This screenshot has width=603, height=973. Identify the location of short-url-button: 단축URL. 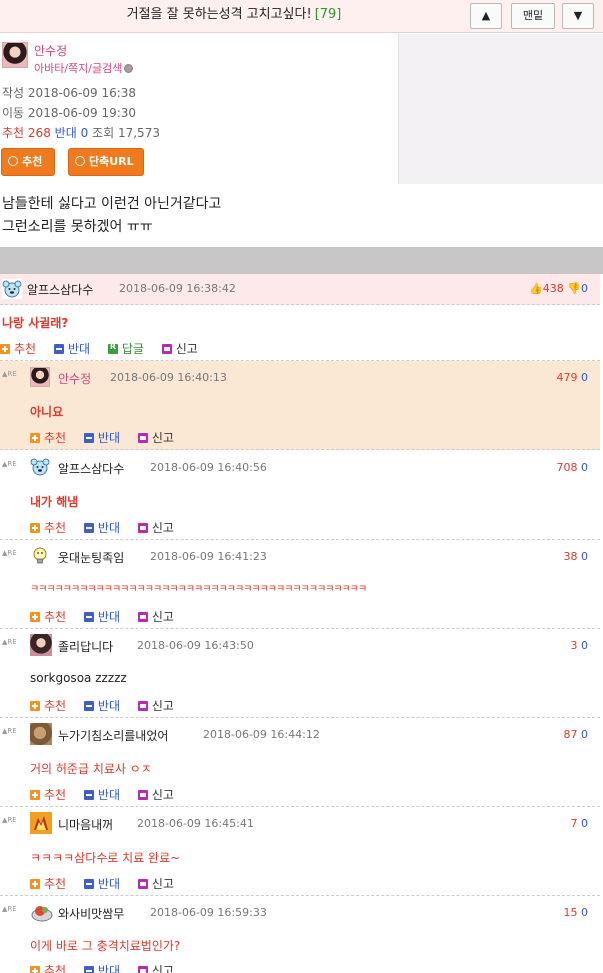
(106, 162).